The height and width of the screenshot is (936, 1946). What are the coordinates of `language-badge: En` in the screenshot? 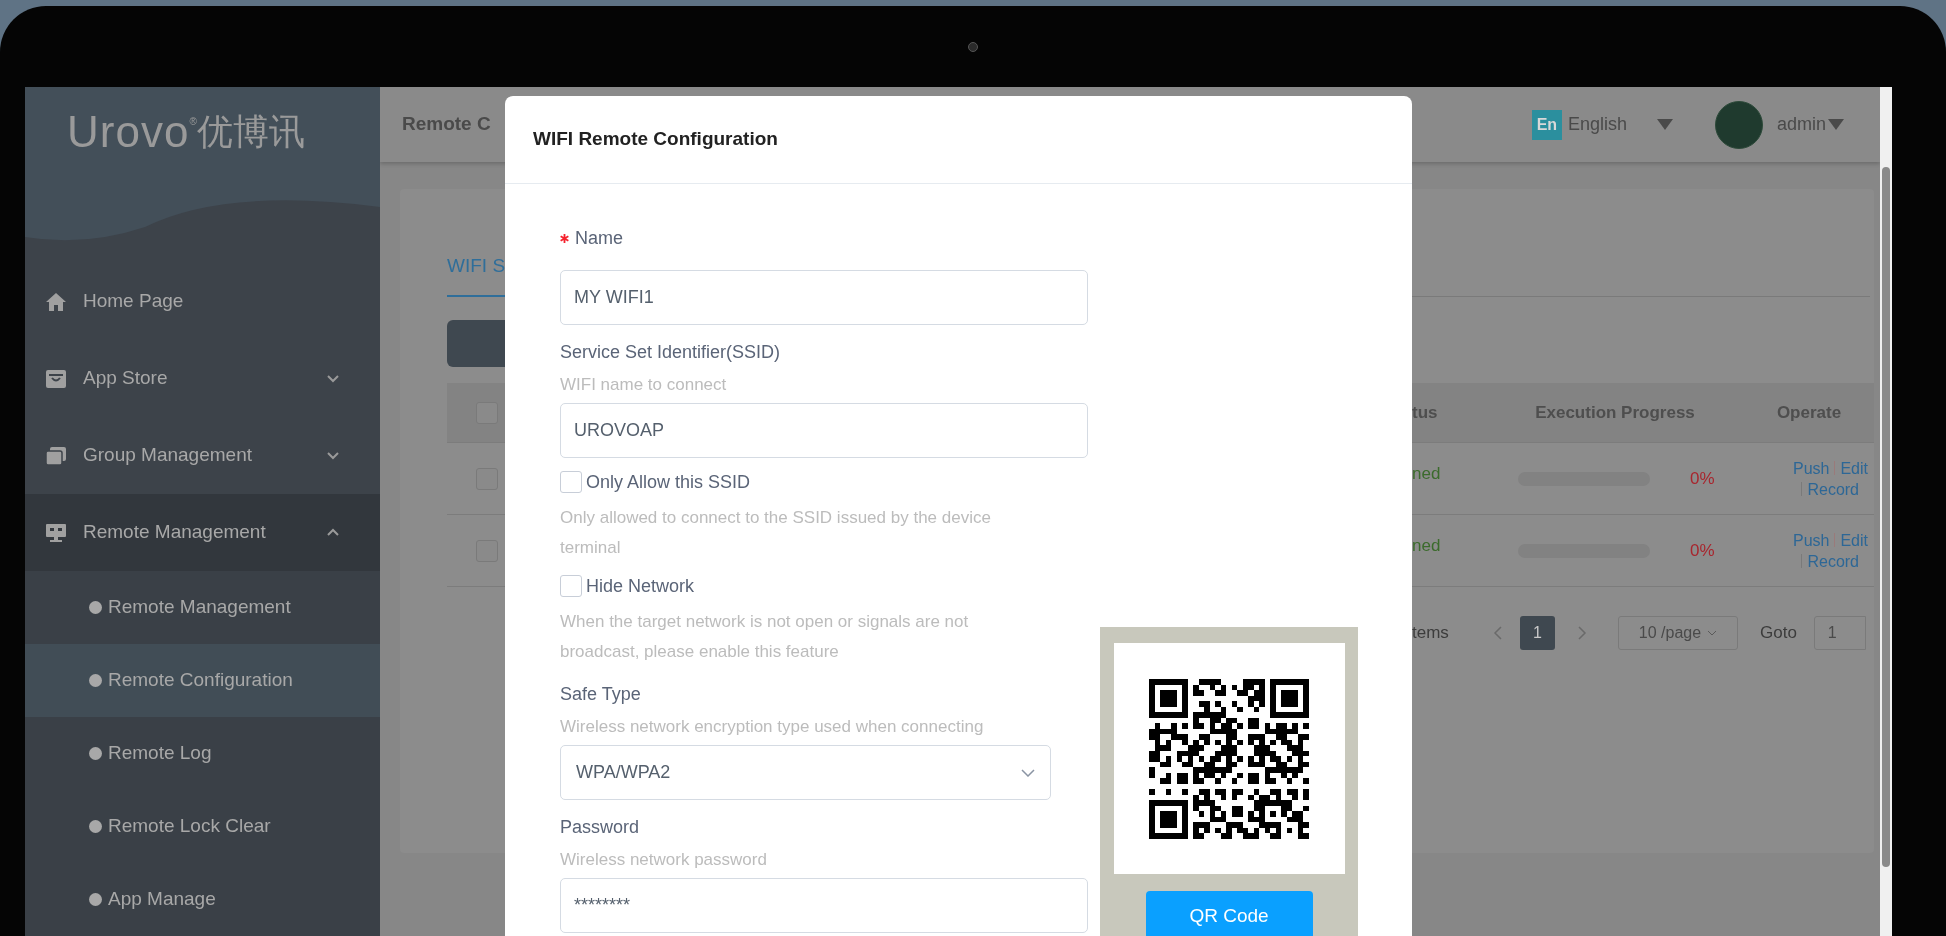 It's located at (1546, 124).